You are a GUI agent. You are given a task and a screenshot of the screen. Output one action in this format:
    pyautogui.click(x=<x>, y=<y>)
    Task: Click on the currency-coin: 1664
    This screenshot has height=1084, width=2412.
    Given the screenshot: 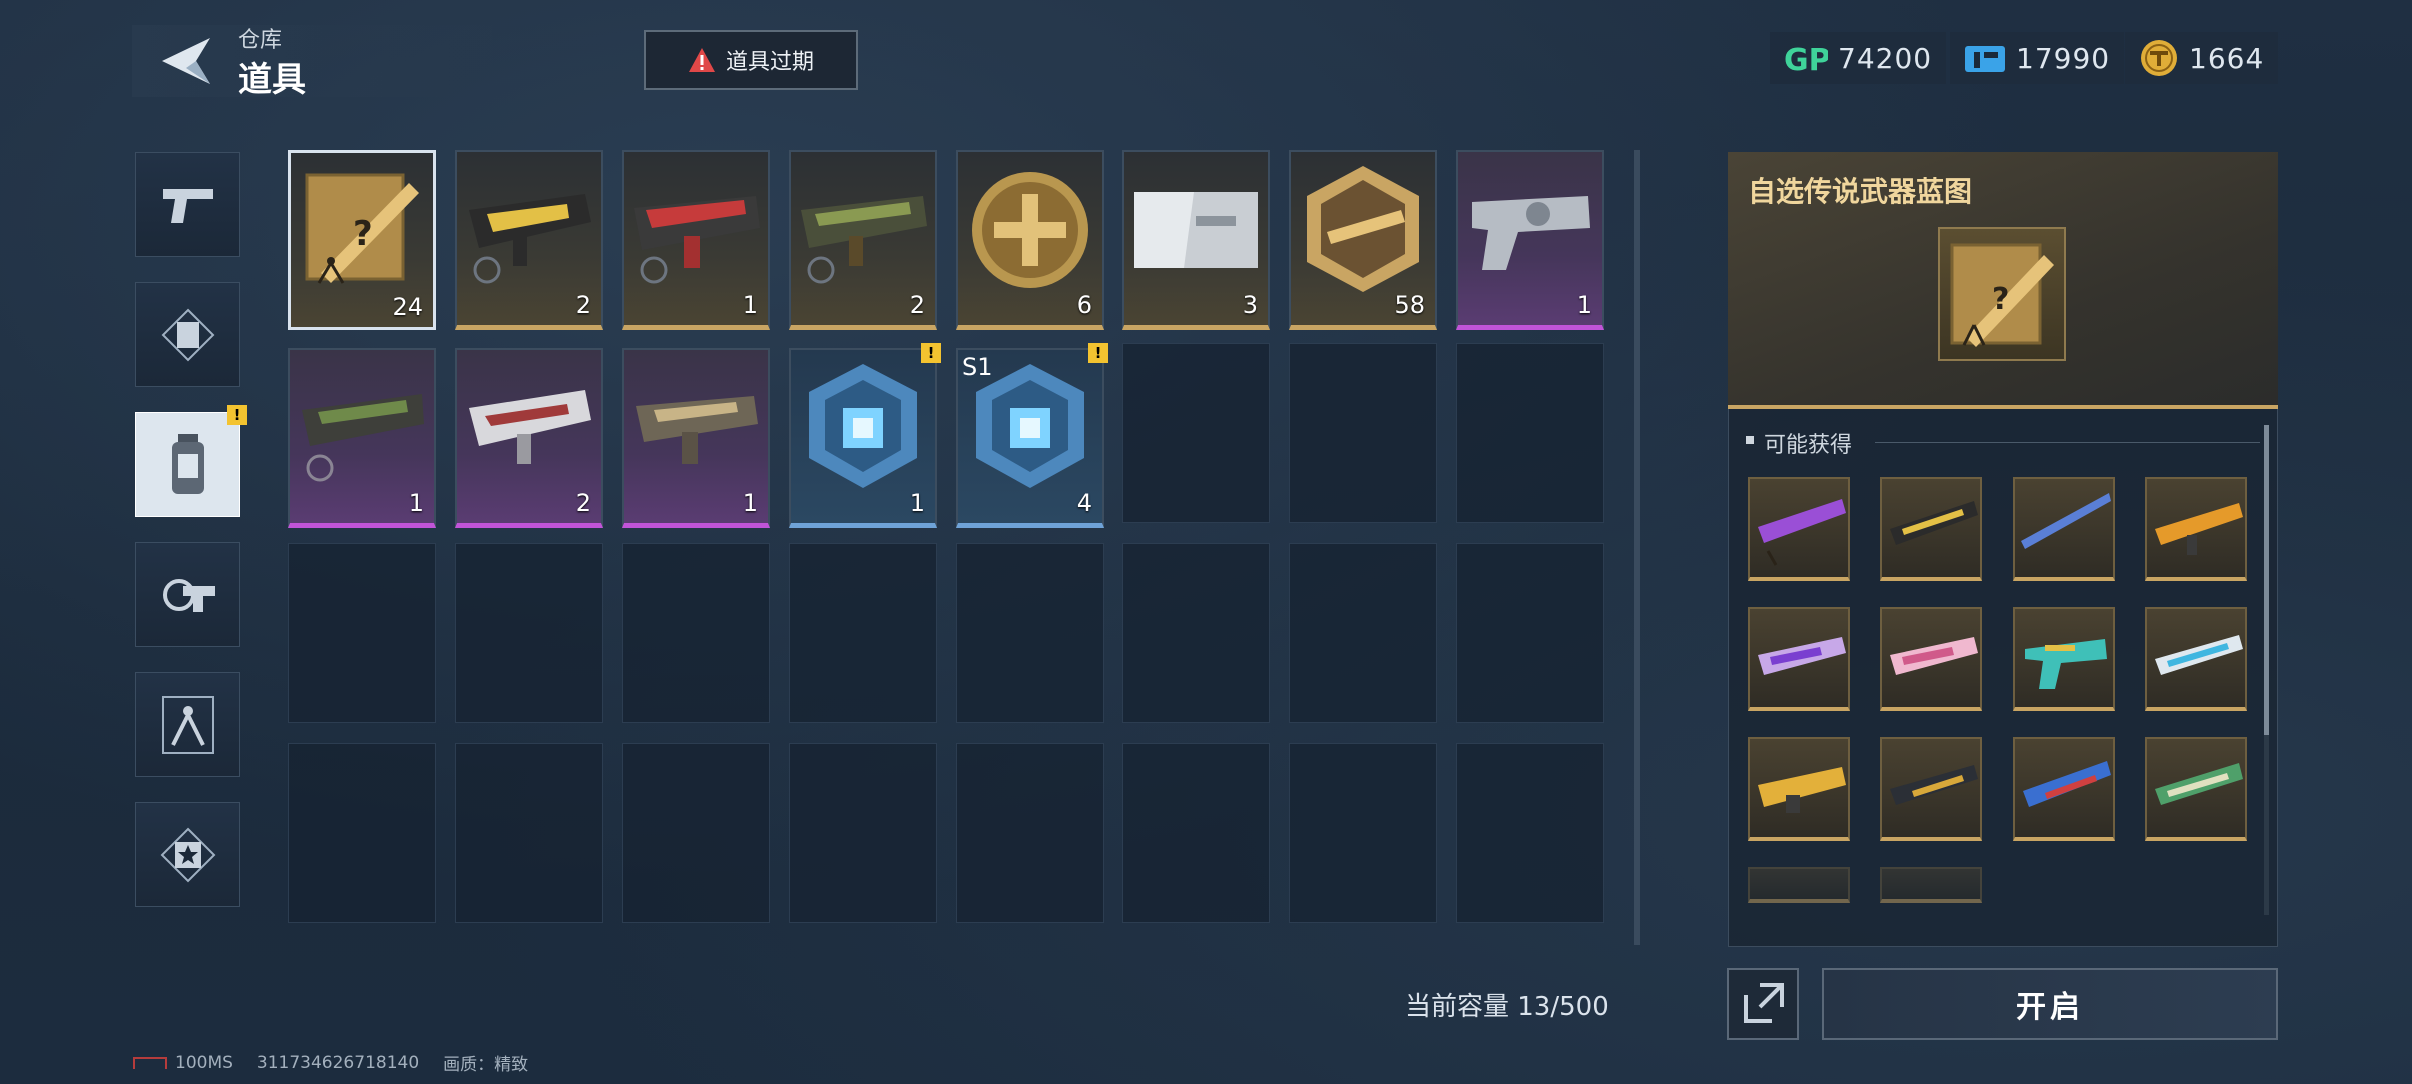 What is the action you would take?
    pyautogui.click(x=2202, y=58)
    